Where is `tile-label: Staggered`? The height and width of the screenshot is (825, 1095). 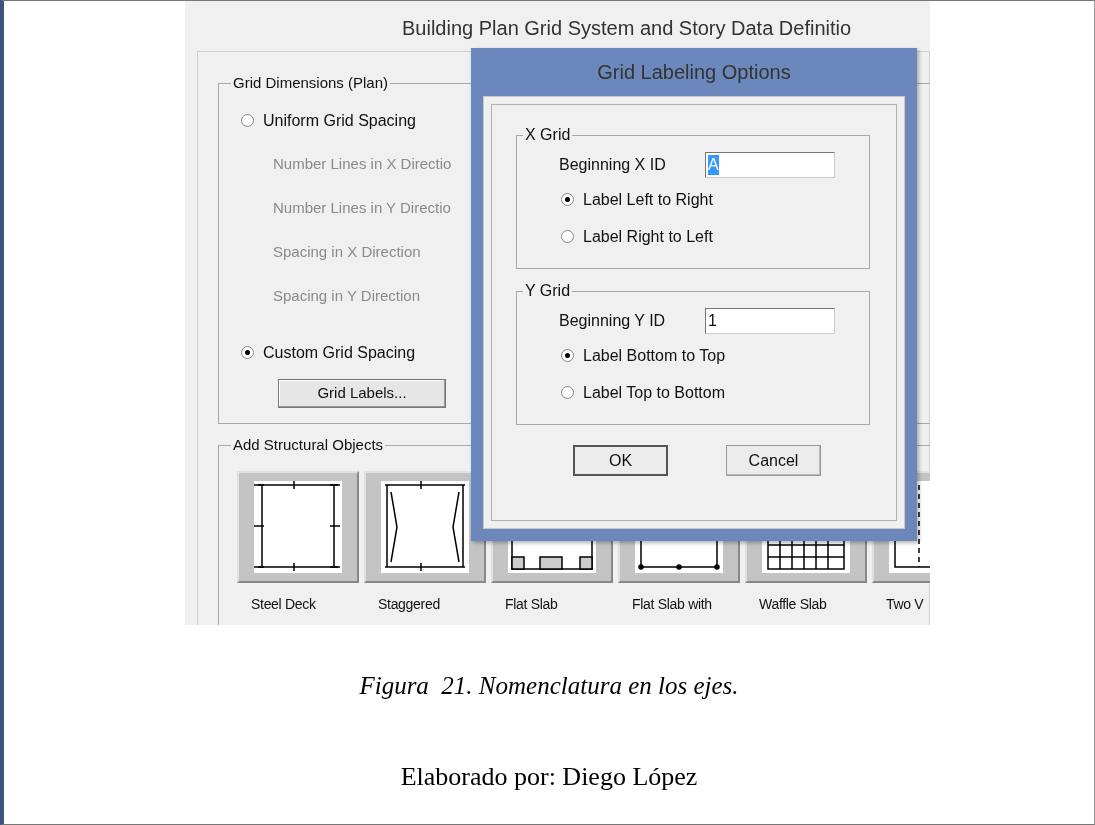
tile-label: Staggered is located at coordinates (409, 604).